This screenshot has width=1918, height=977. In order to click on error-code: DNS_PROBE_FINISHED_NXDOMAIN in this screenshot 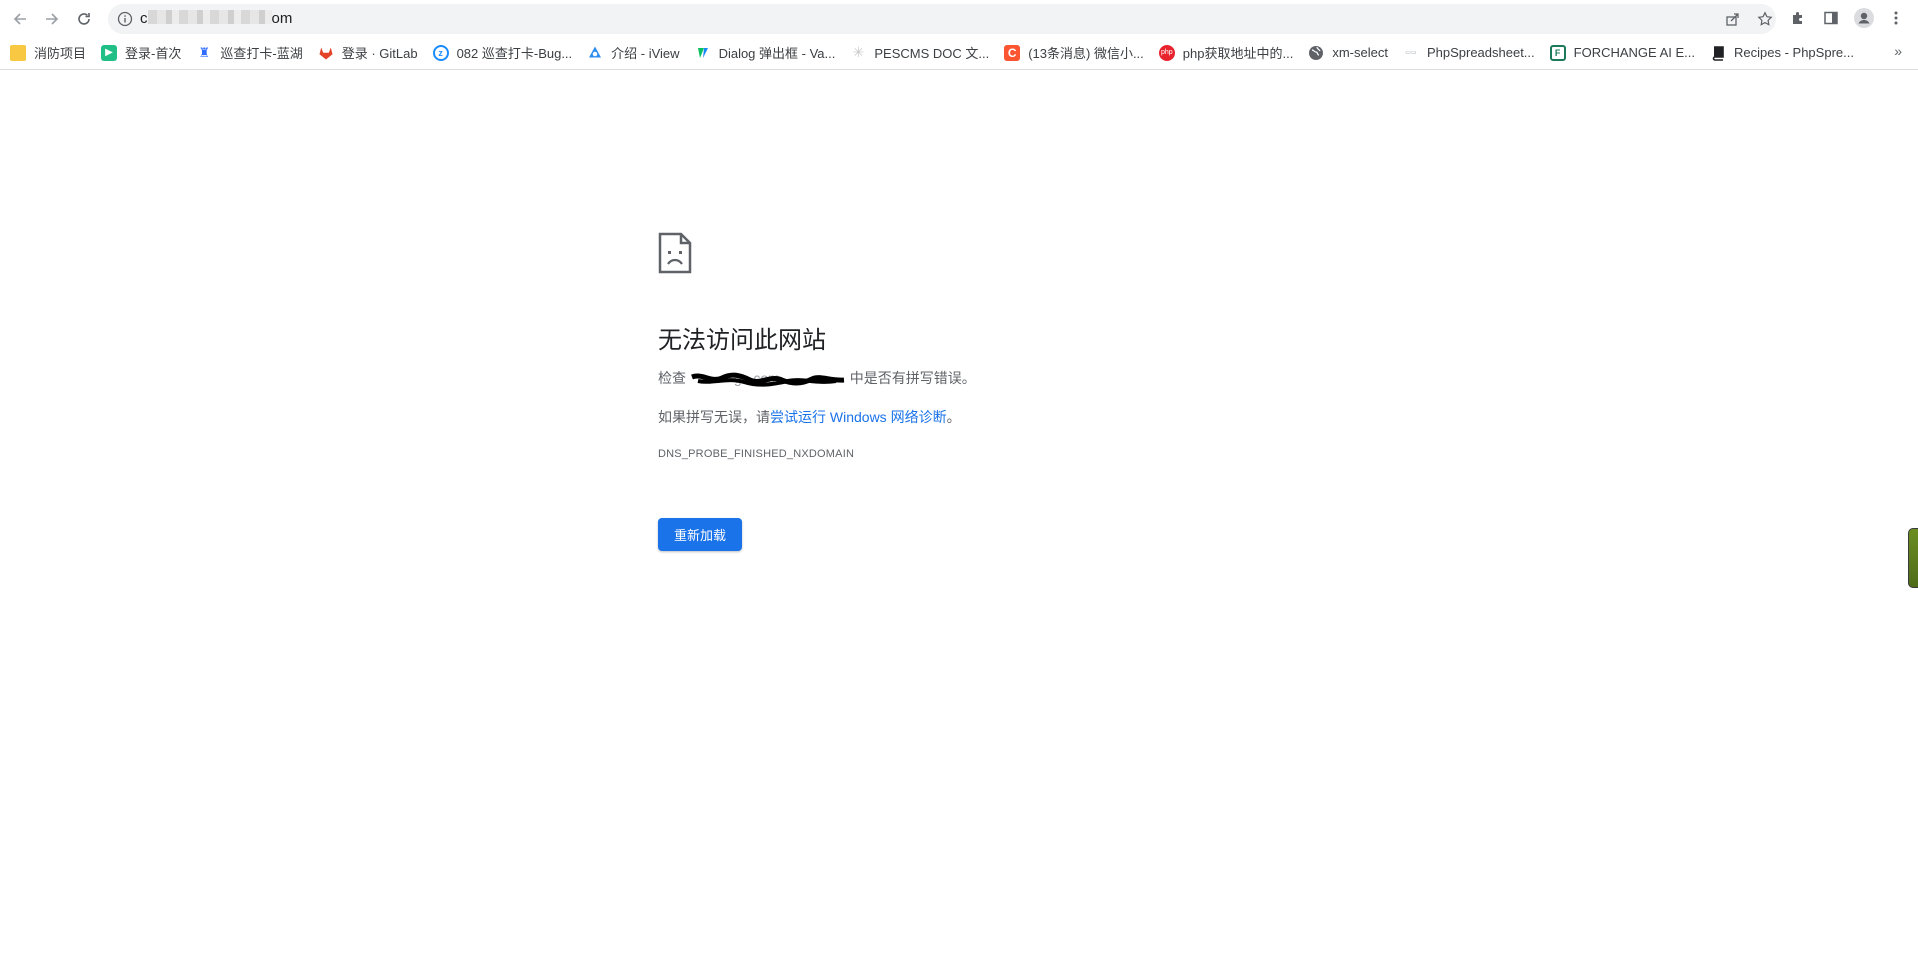, I will do `click(756, 454)`.